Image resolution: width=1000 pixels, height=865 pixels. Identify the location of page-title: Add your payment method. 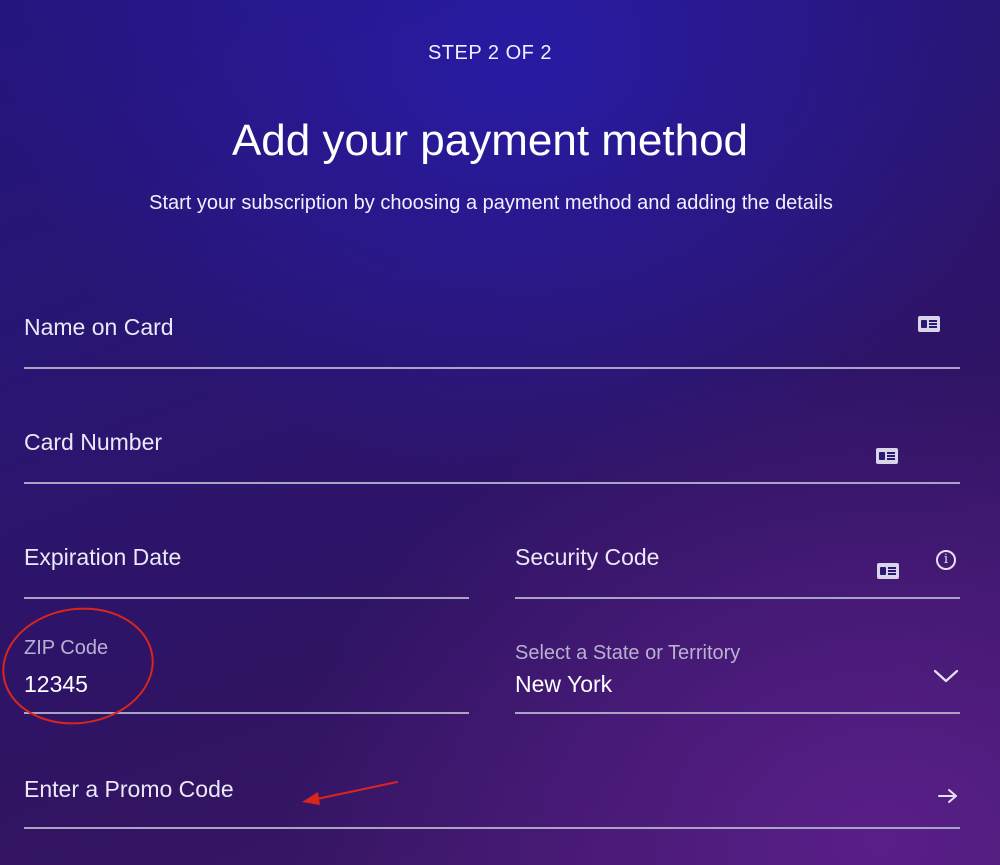
(490, 140).